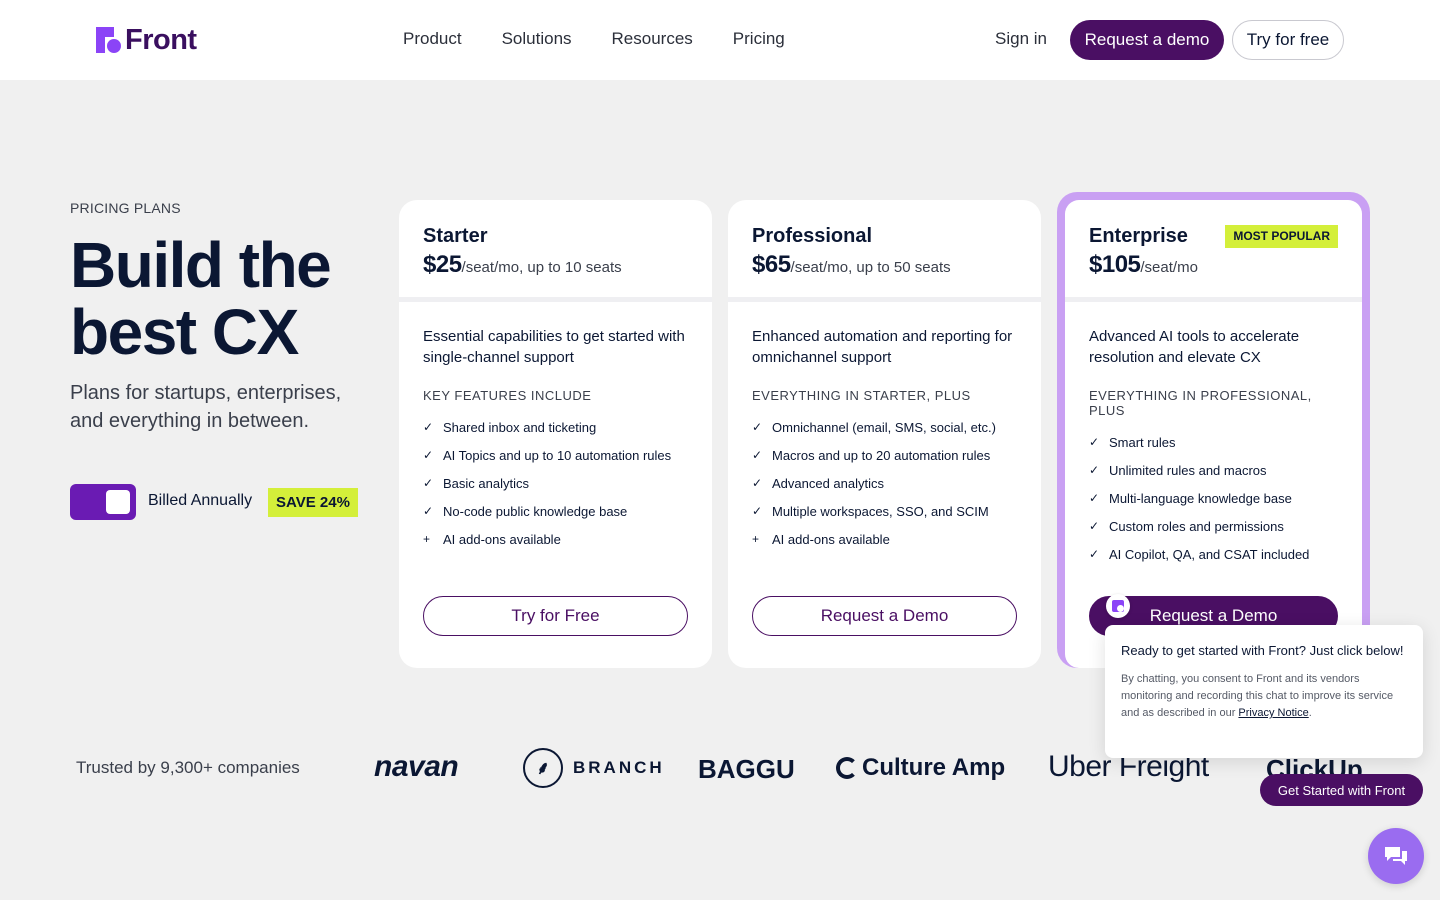 This screenshot has width=1440, height=900. What do you see at coordinates (847, 768) in the screenshot?
I see `culture-amp-mark-icon` at bounding box center [847, 768].